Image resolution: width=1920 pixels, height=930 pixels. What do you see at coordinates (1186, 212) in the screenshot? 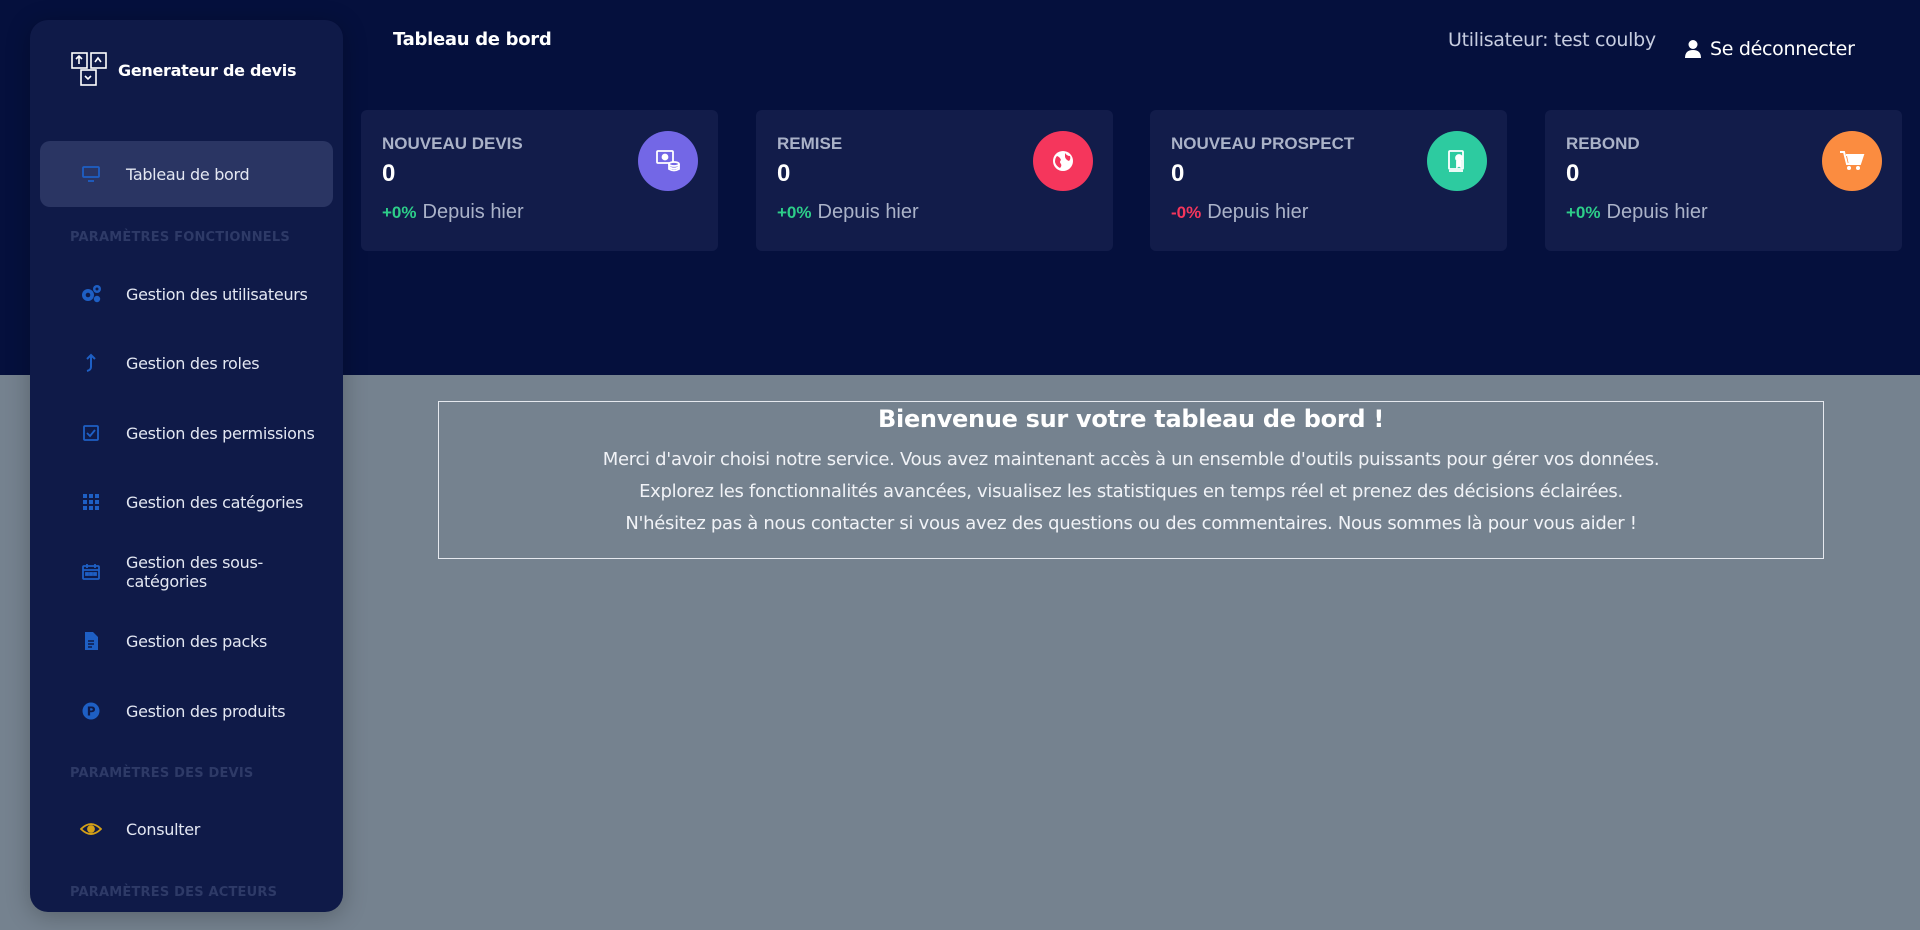
I see `stat-delta-percent: -0%` at bounding box center [1186, 212].